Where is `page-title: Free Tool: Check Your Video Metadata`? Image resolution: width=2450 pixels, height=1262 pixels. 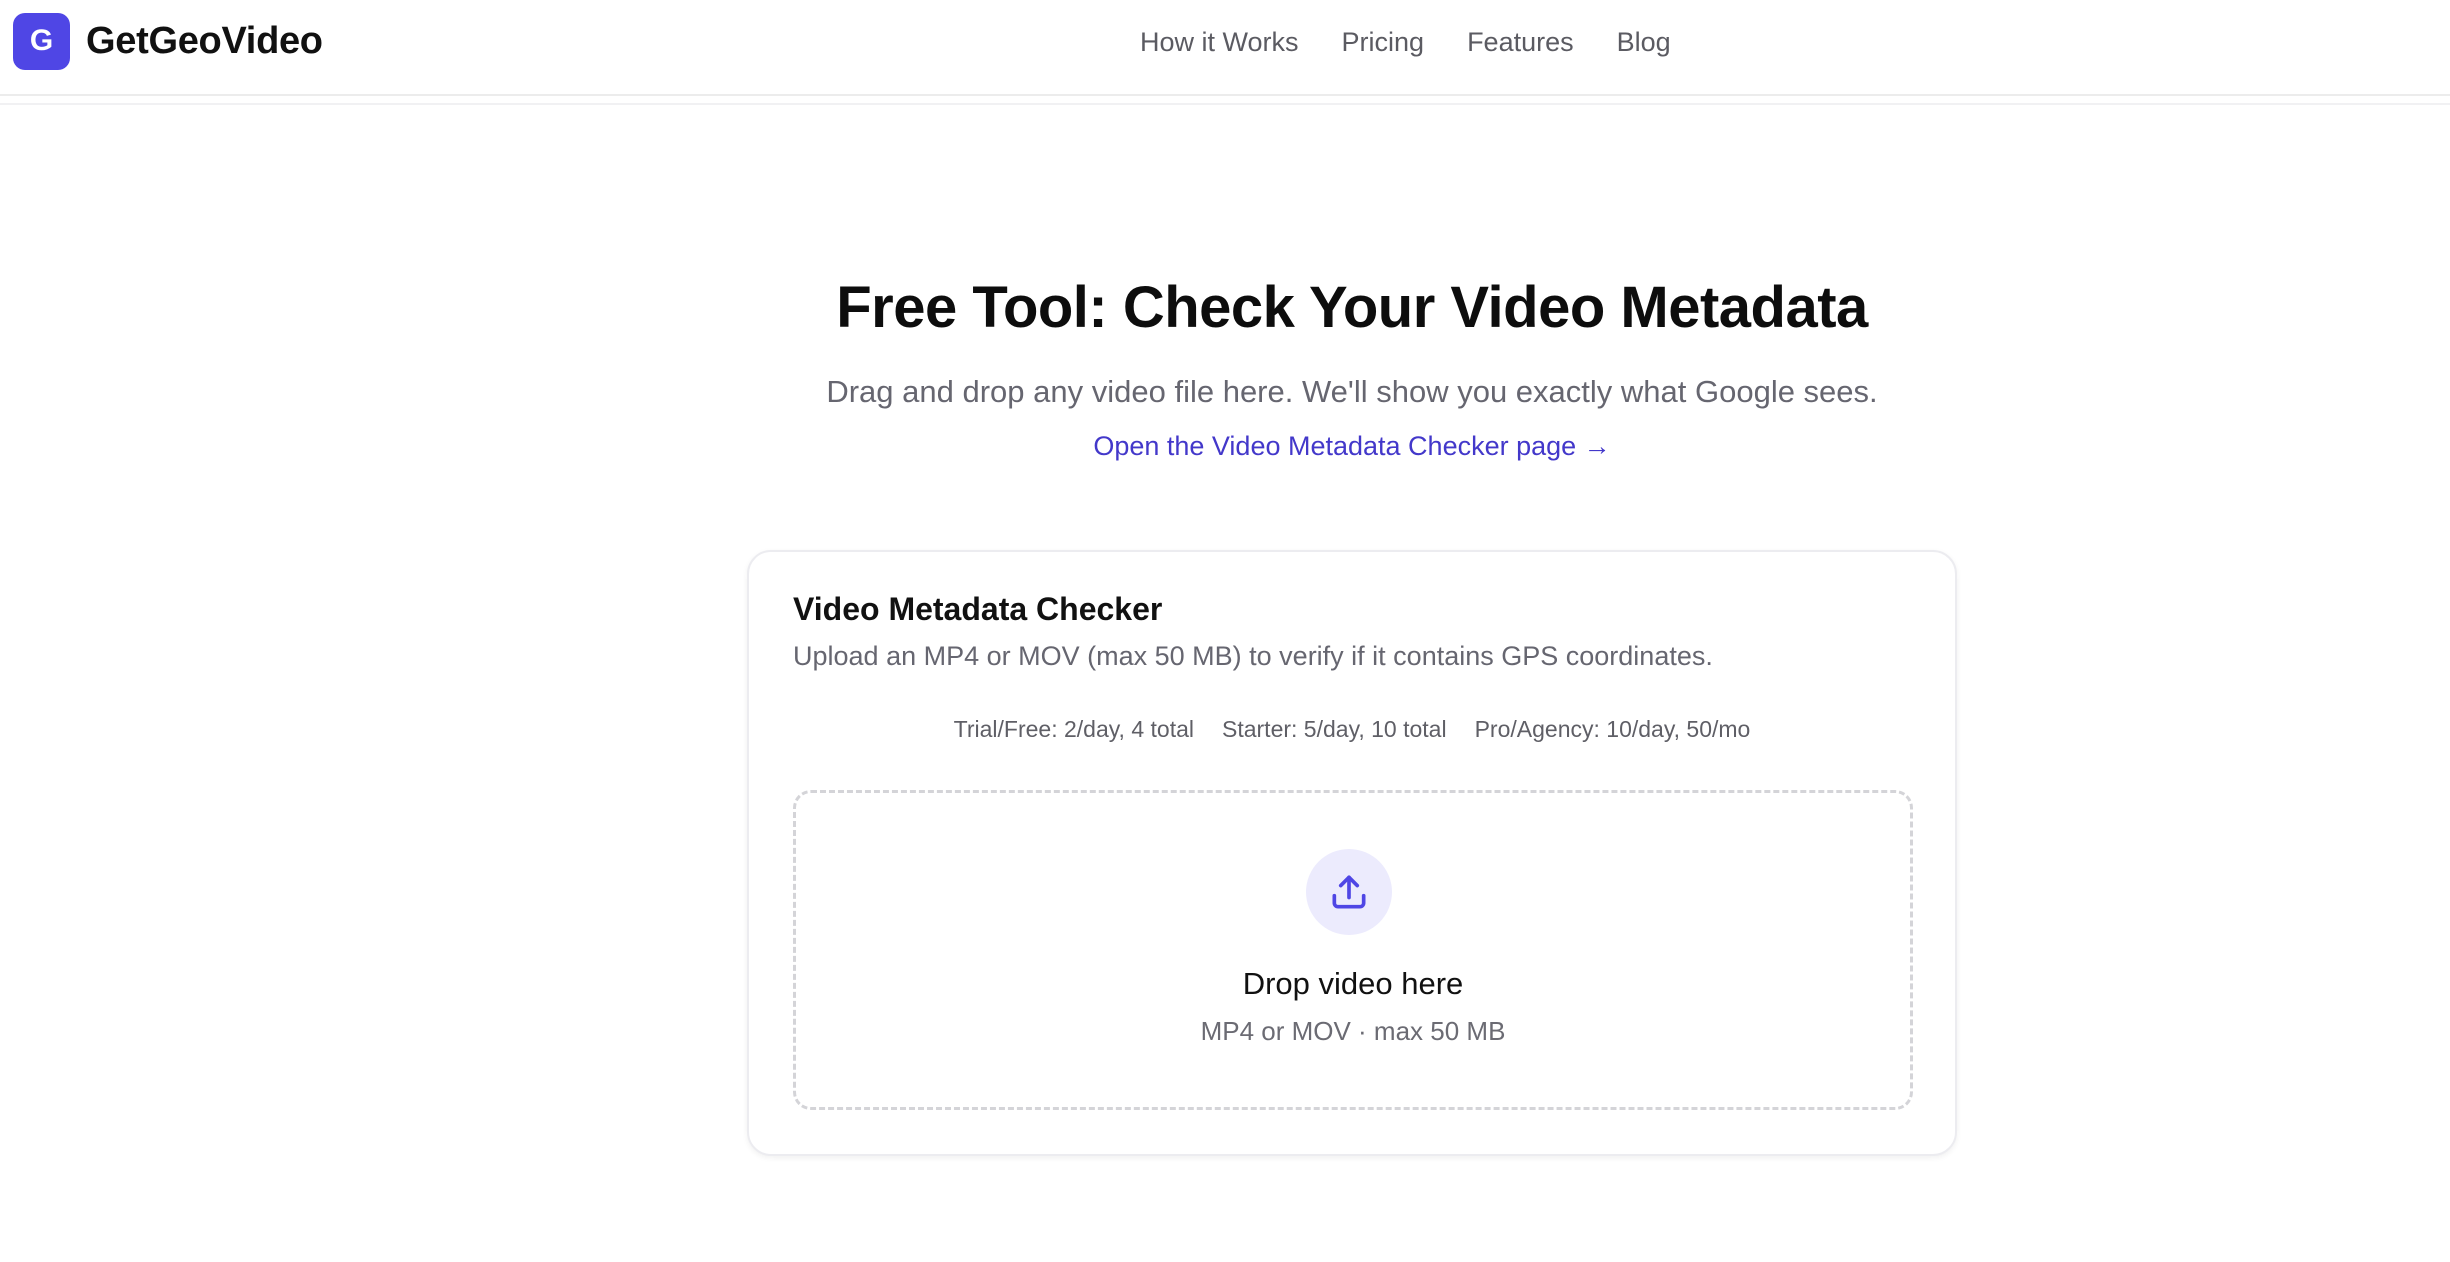 page-title: Free Tool: Check Your Video Metadata is located at coordinates (1352, 307).